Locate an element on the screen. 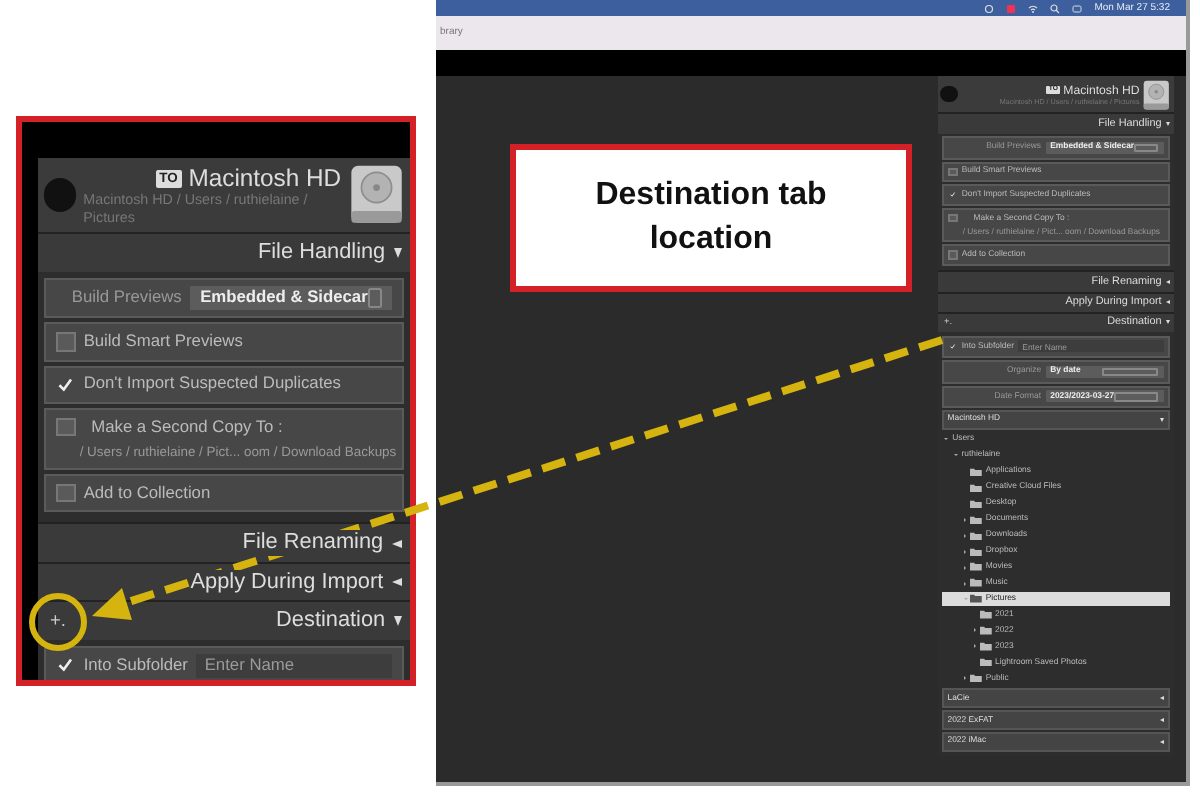 The width and height of the screenshot is (1200, 800). checkbox-label: Don't Import Suspected Duplicates is located at coordinates (212, 384).